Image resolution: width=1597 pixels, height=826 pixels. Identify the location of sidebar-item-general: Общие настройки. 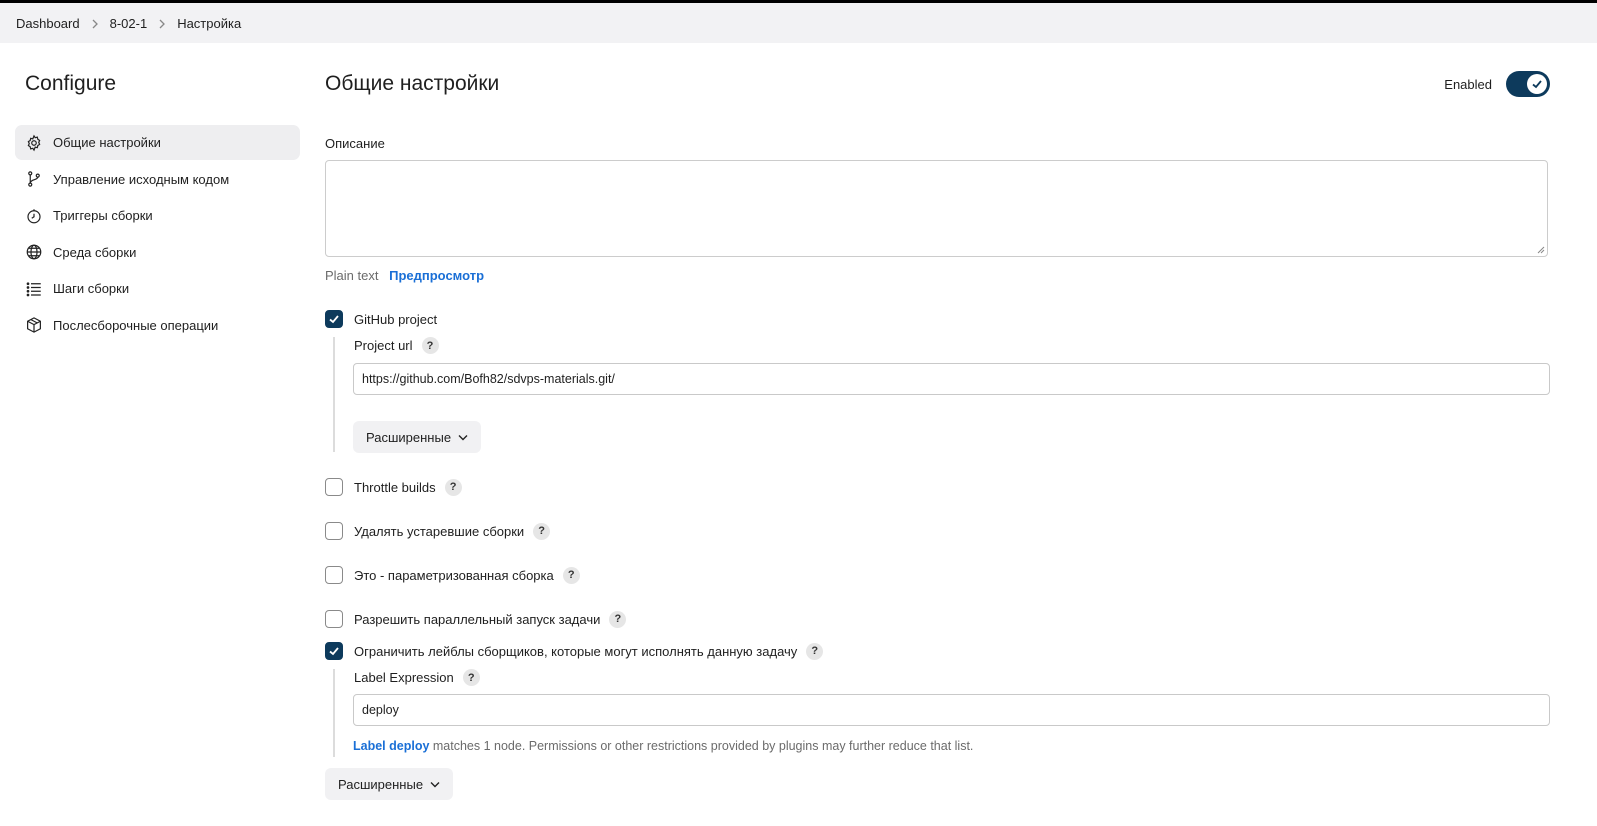
(157, 142).